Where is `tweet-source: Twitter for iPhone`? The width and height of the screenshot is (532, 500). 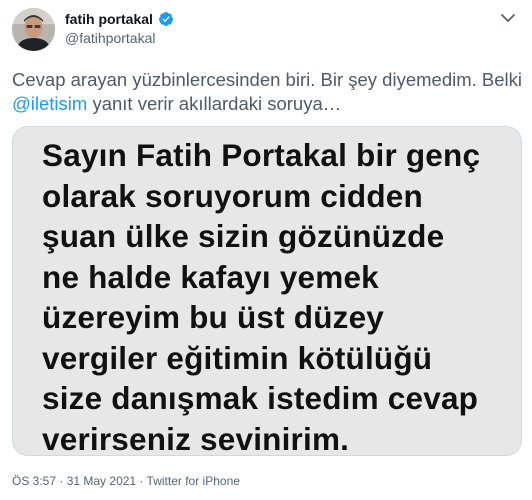
tweet-source: Twitter for iPhone is located at coordinates (193, 481).